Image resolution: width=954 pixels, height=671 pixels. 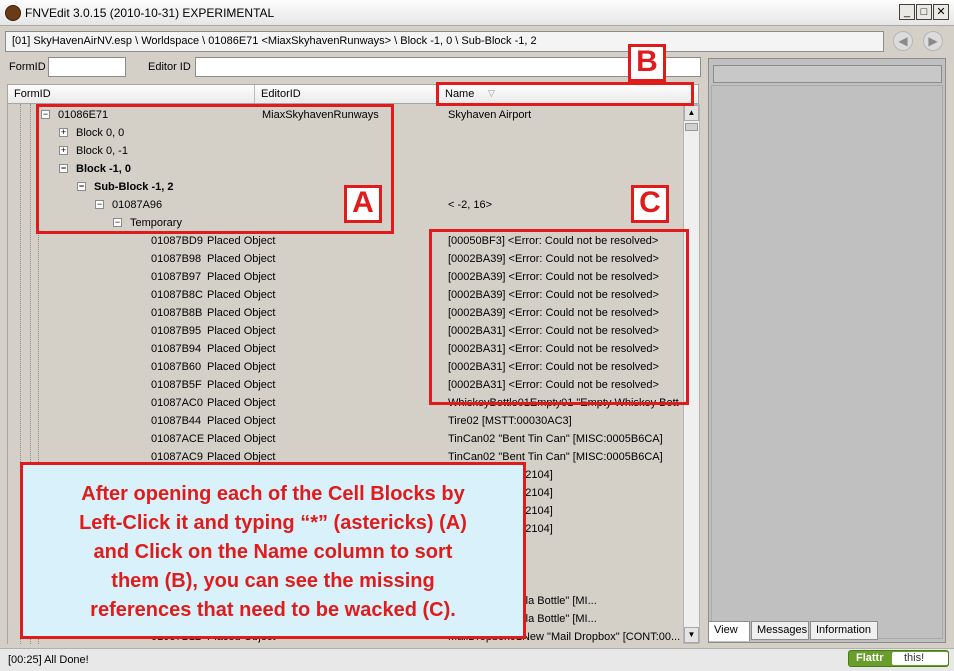 What do you see at coordinates (870, 658) in the screenshot?
I see `flattr-label: Flattr` at bounding box center [870, 658].